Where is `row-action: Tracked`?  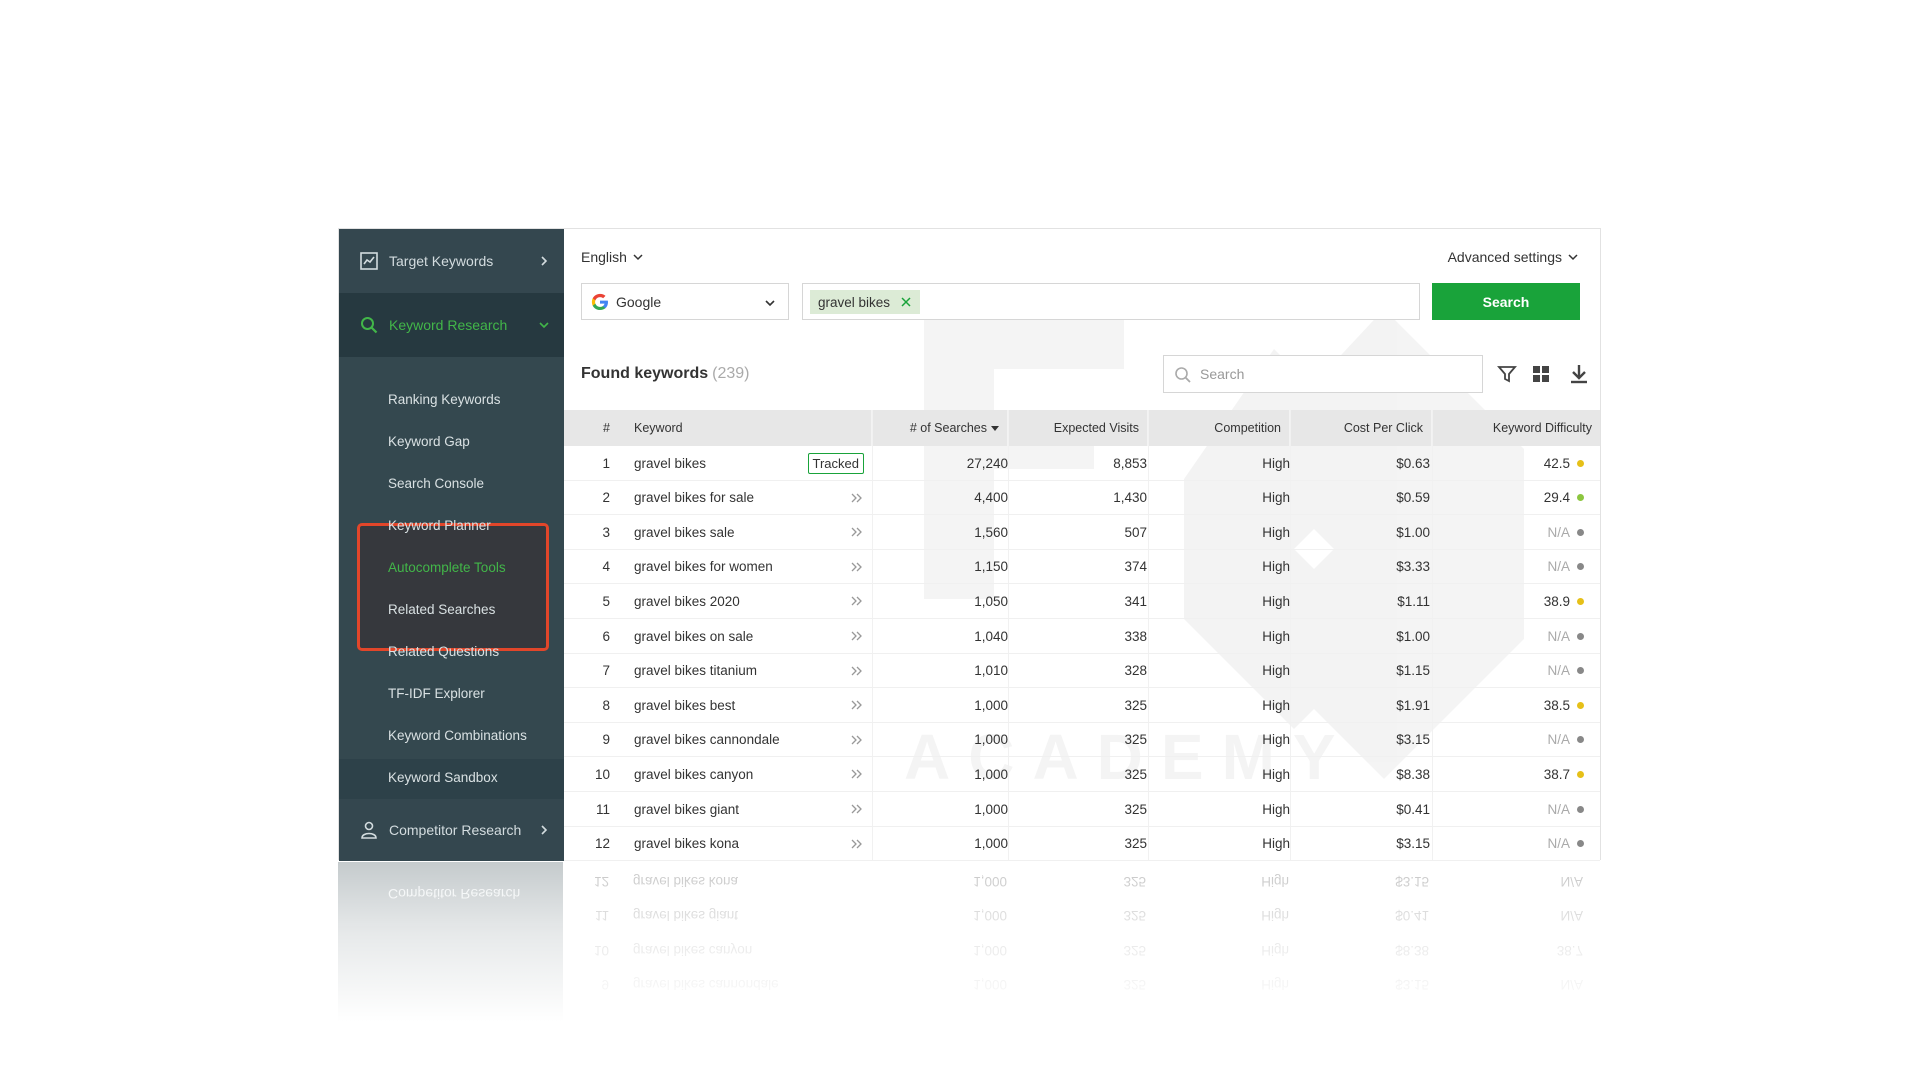
row-action: Tracked is located at coordinates (834, 463).